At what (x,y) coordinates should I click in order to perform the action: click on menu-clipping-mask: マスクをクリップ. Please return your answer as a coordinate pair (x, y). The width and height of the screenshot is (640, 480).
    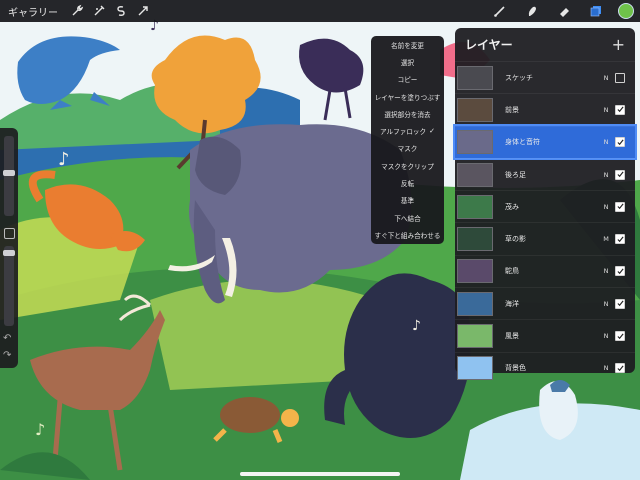
    Looking at the image, I should click on (407, 165).